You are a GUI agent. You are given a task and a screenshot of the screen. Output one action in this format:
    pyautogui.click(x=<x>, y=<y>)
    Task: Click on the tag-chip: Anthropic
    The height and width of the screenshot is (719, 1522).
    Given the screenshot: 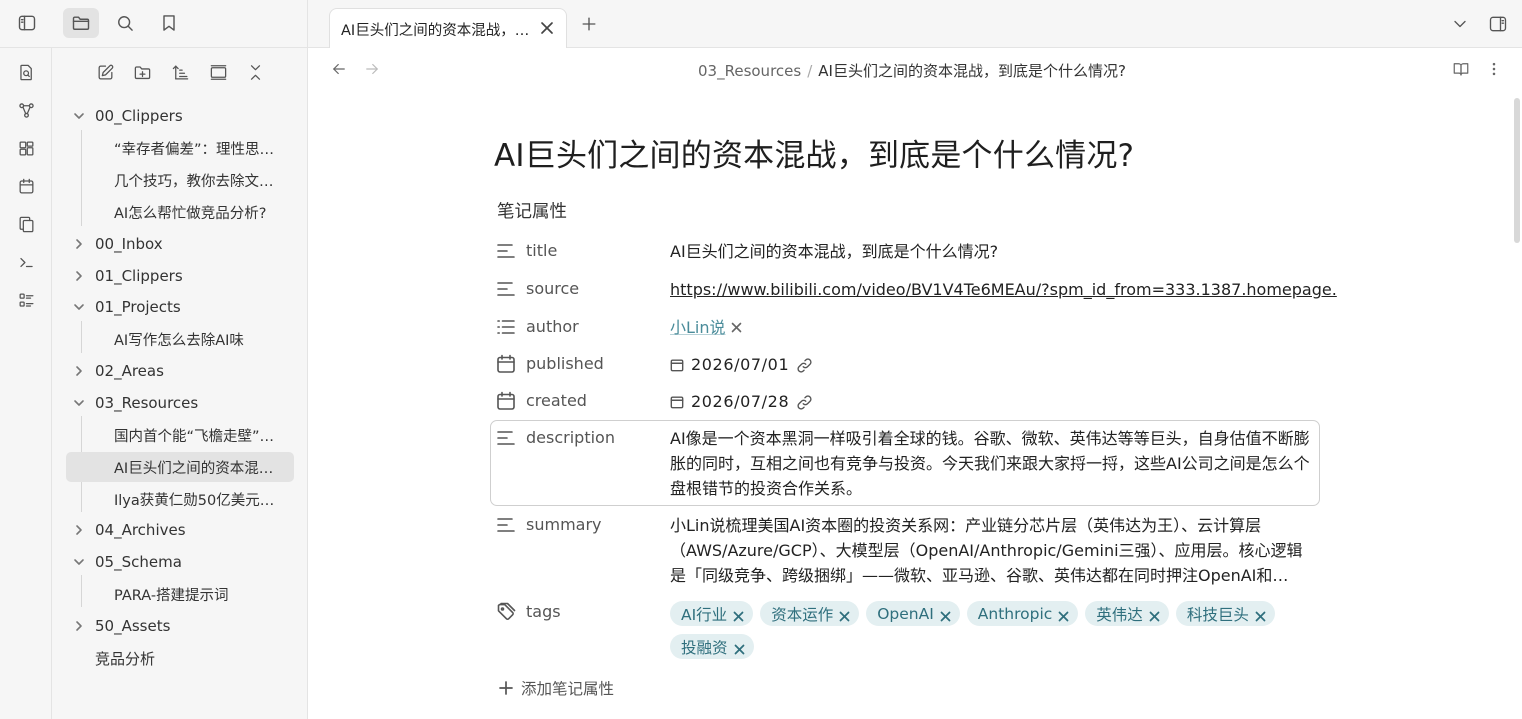 What is the action you would take?
    pyautogui.click(x=1022, y=613)
    